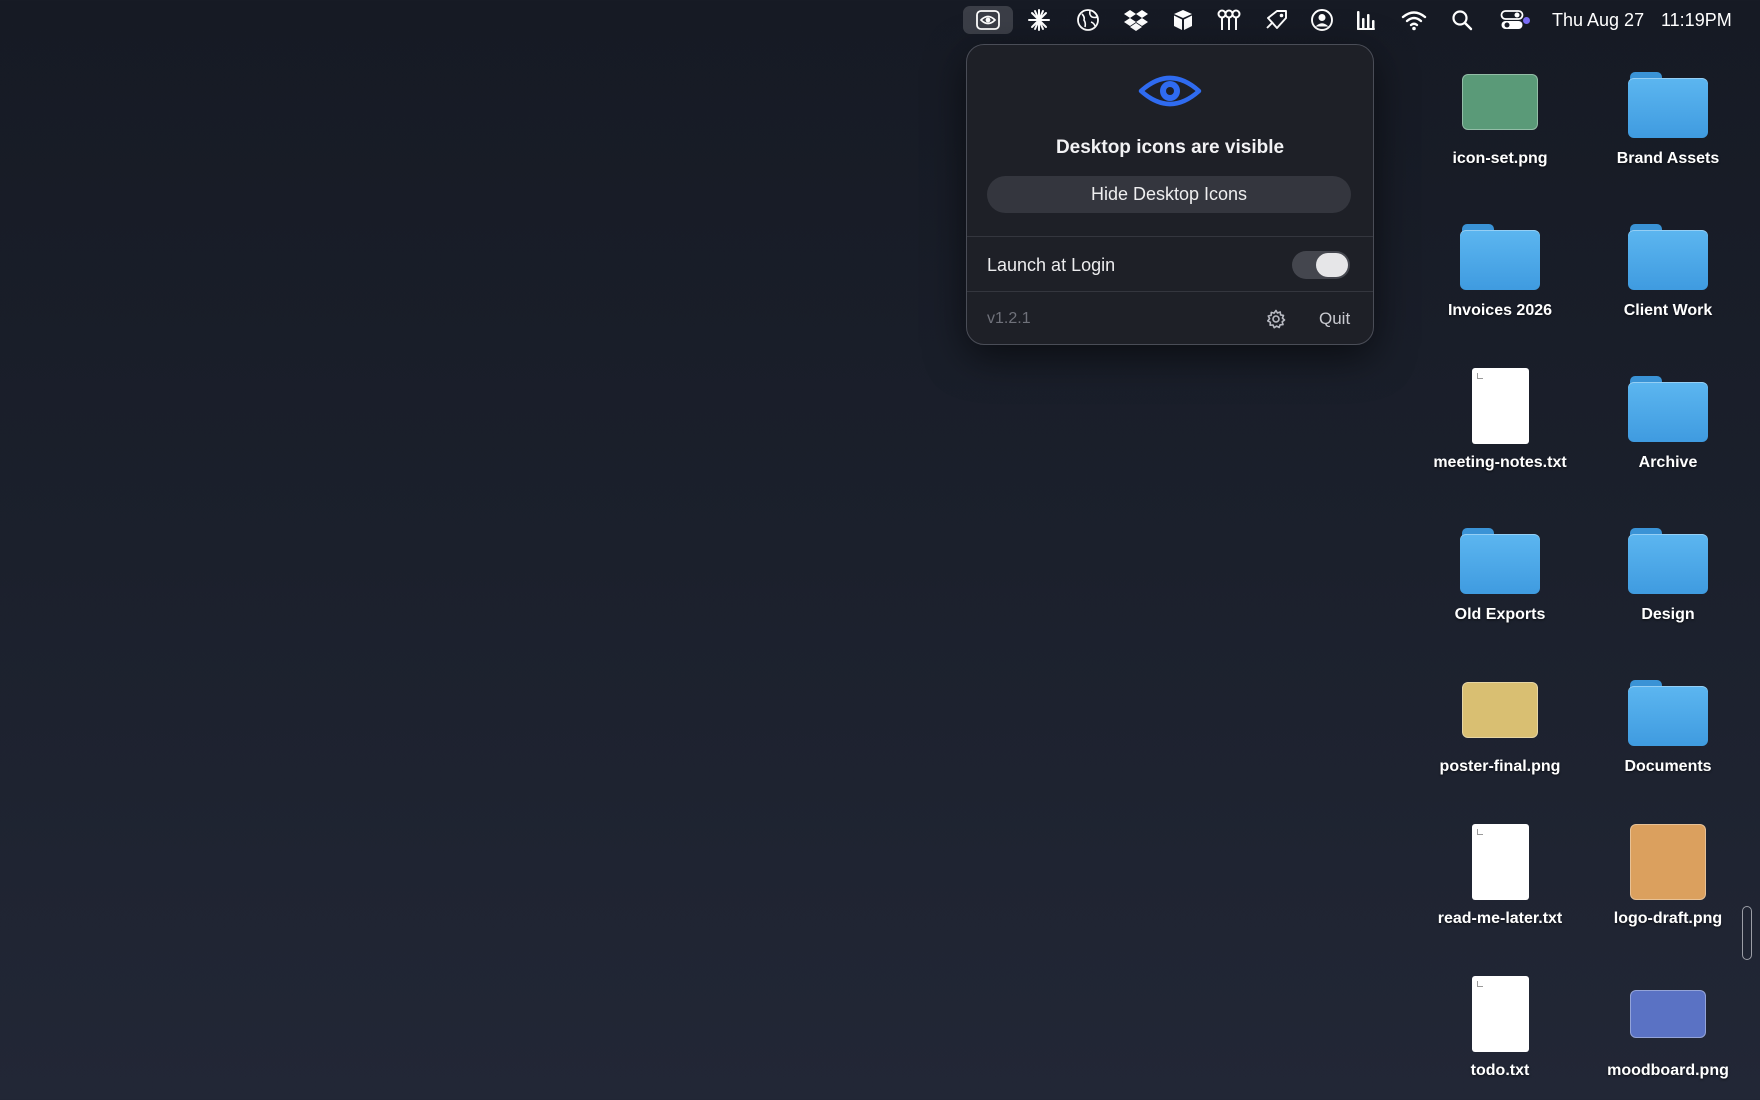  I want to click on desktop-item-meeting-notes: meeting-notes.txt, so click(1500, 436).